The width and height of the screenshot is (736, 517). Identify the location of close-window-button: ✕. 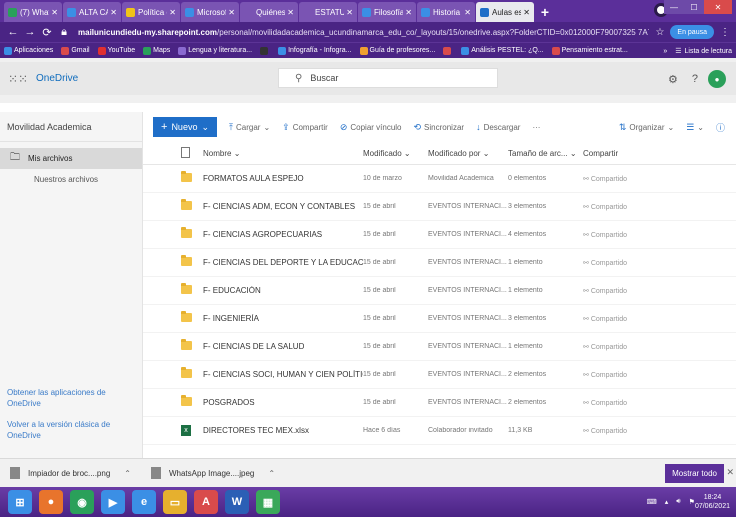
(718, 7).